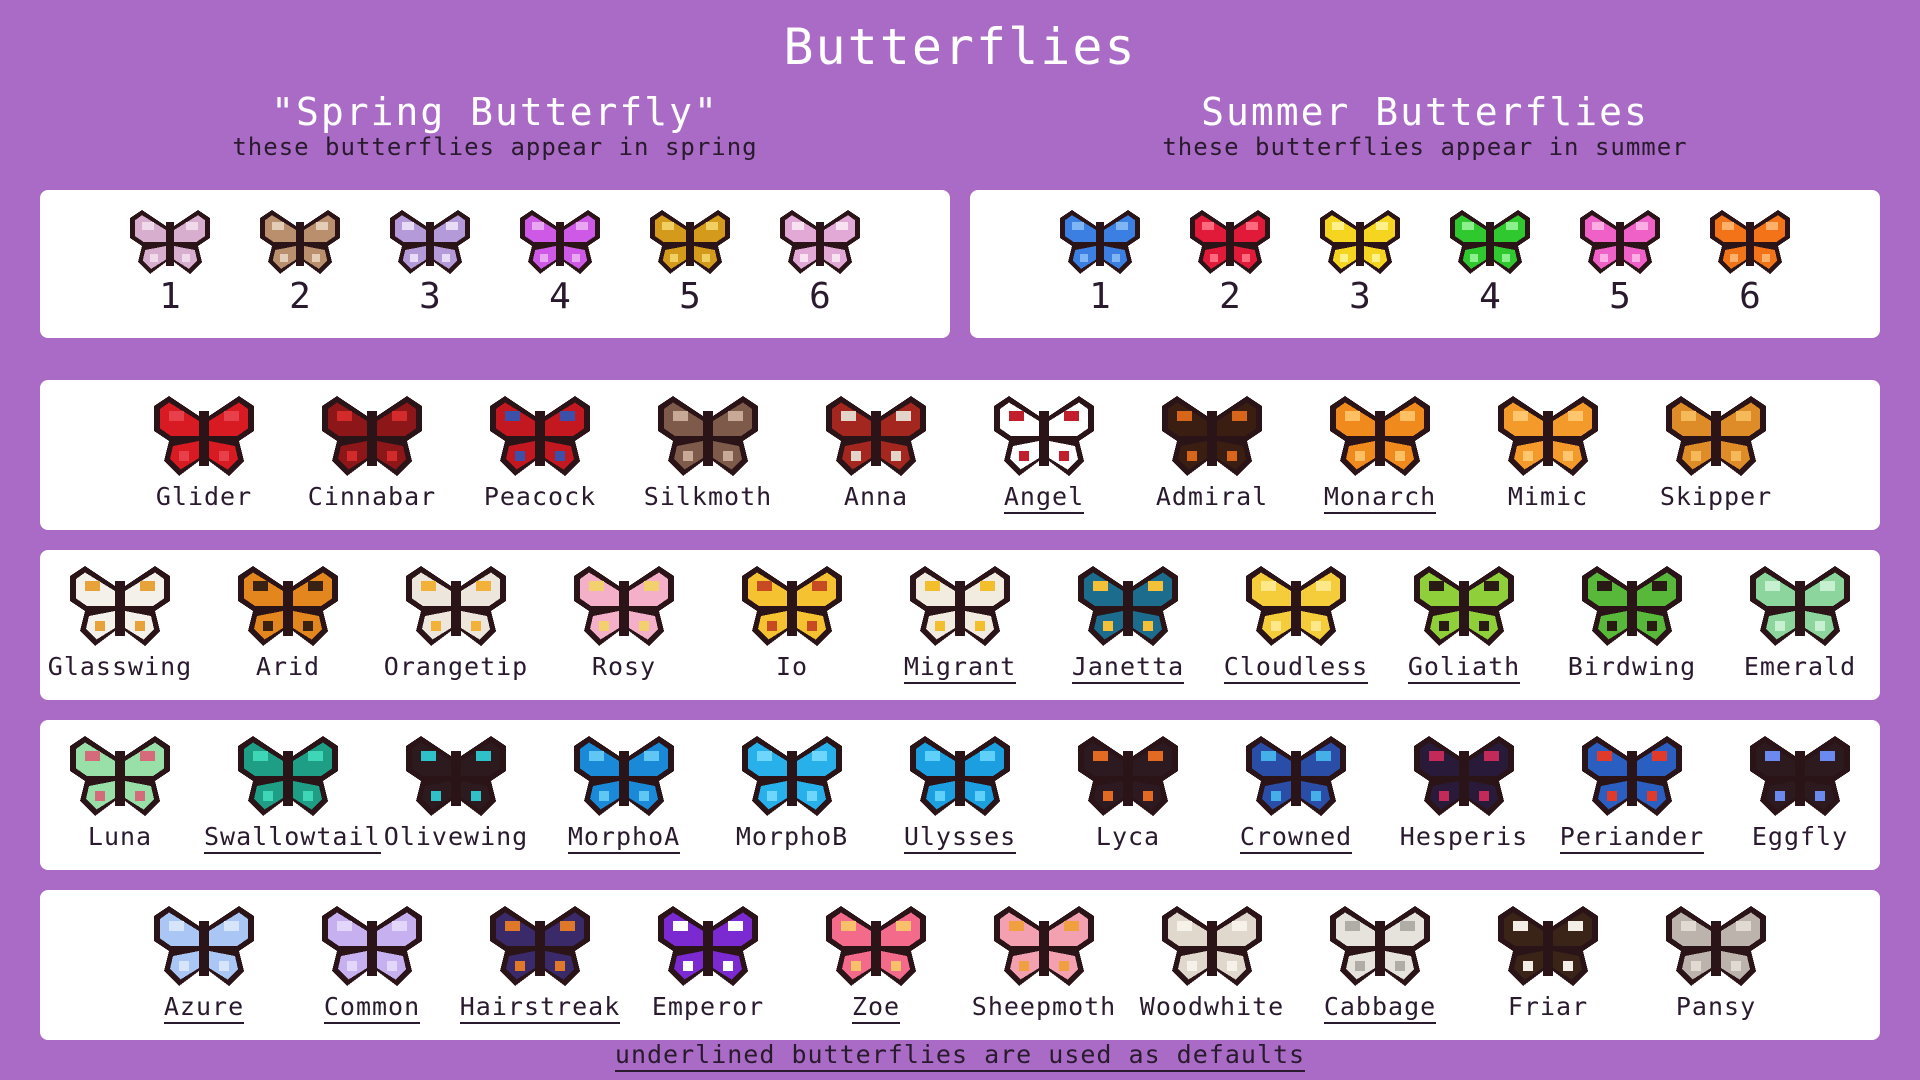 Image resolution: width=1920 pixels, height=1080 pixels. Describe the element at coordinates (1128, 836) in the screenshot. I see `butterfly-name: Lyca` at that location.